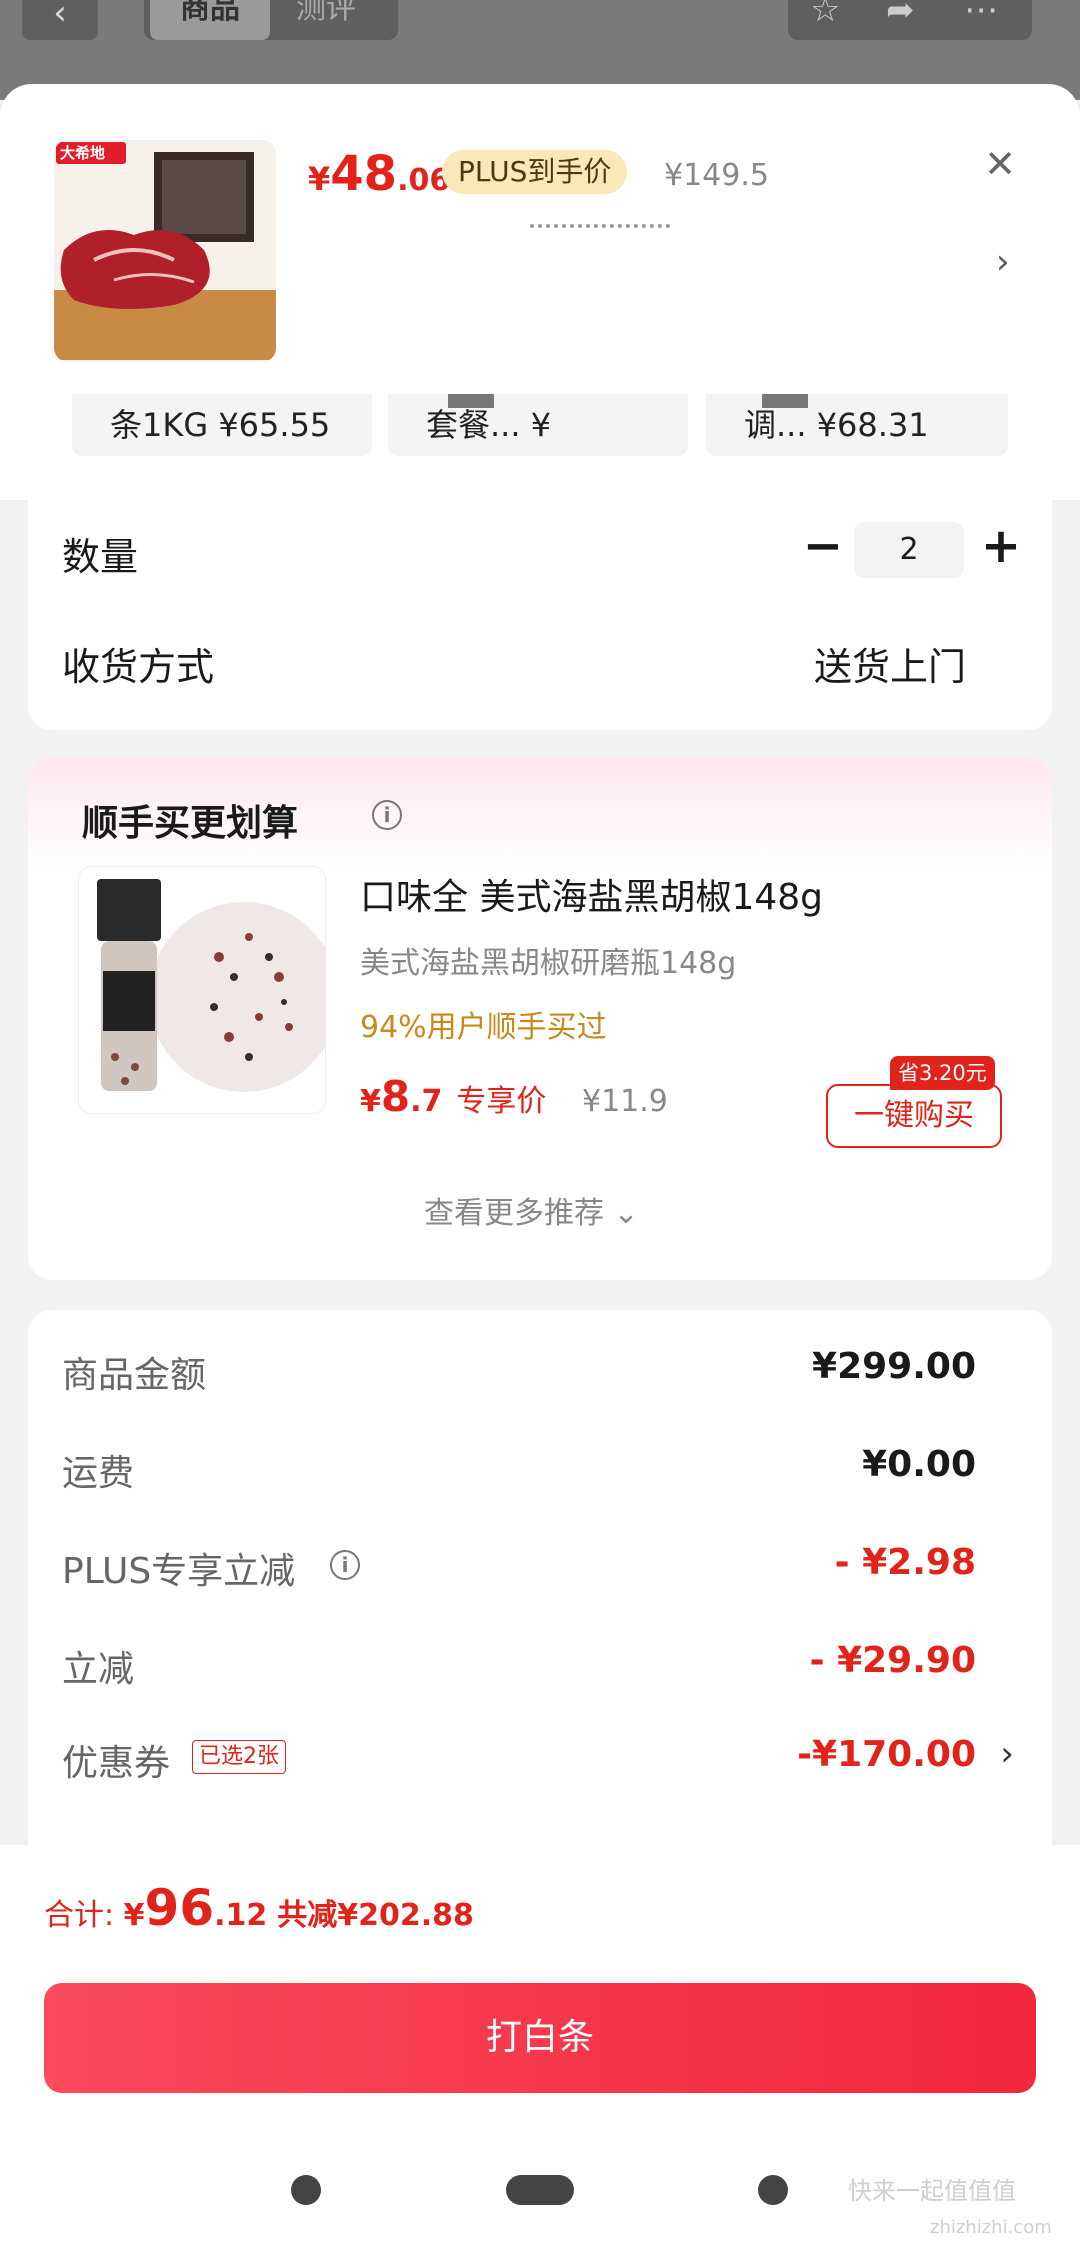 The image size is (1080, 2255). What do you see at coordinates (892, 1660) in the screenshot?
I see `summary-value: - ¥29.90` at bounding box center [892, 1660].